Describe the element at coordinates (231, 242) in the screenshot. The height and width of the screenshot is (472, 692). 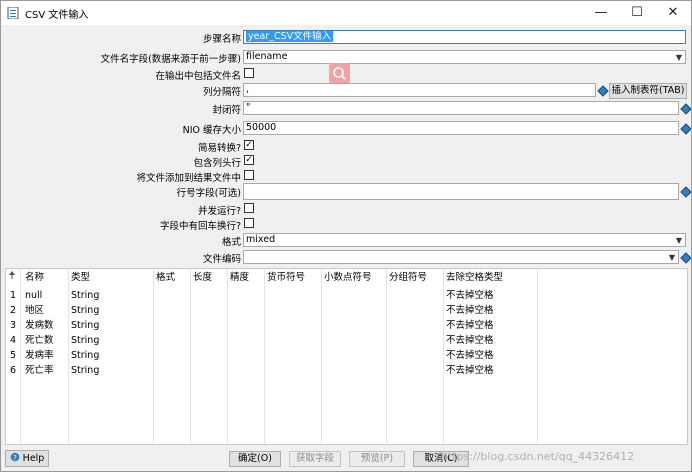
I see `format-label: 格式` at that location.